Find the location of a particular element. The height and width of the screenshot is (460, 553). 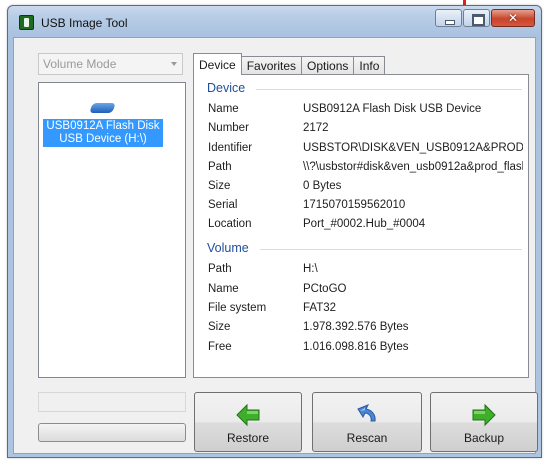

device-row: Size 0 Bytes is located at coordinates (274, 186).